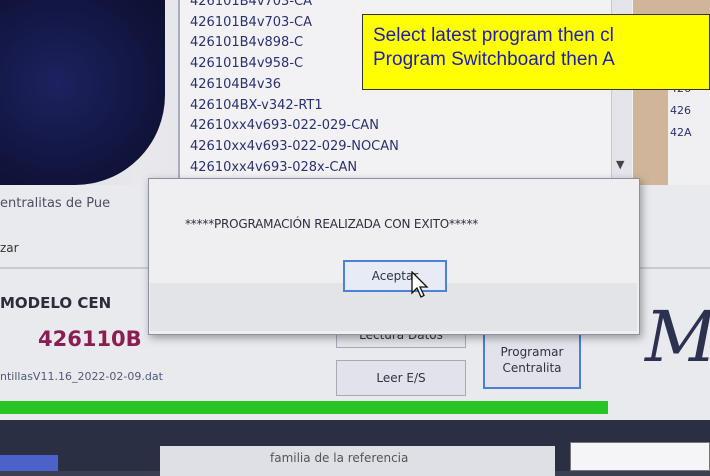 This screenshot has height=476, width=710. Describe the element at coordinates (246, 42) in the screenshot. I see `list-item: 426101B4v898-C` at that location.